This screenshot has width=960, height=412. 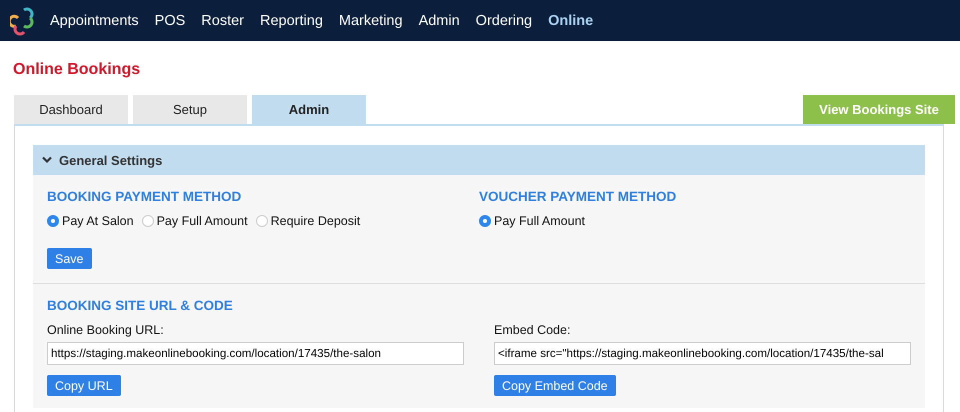 I want to click on section-heading: BOOKING SITE URL & CODE, so click(x=140, y=305).